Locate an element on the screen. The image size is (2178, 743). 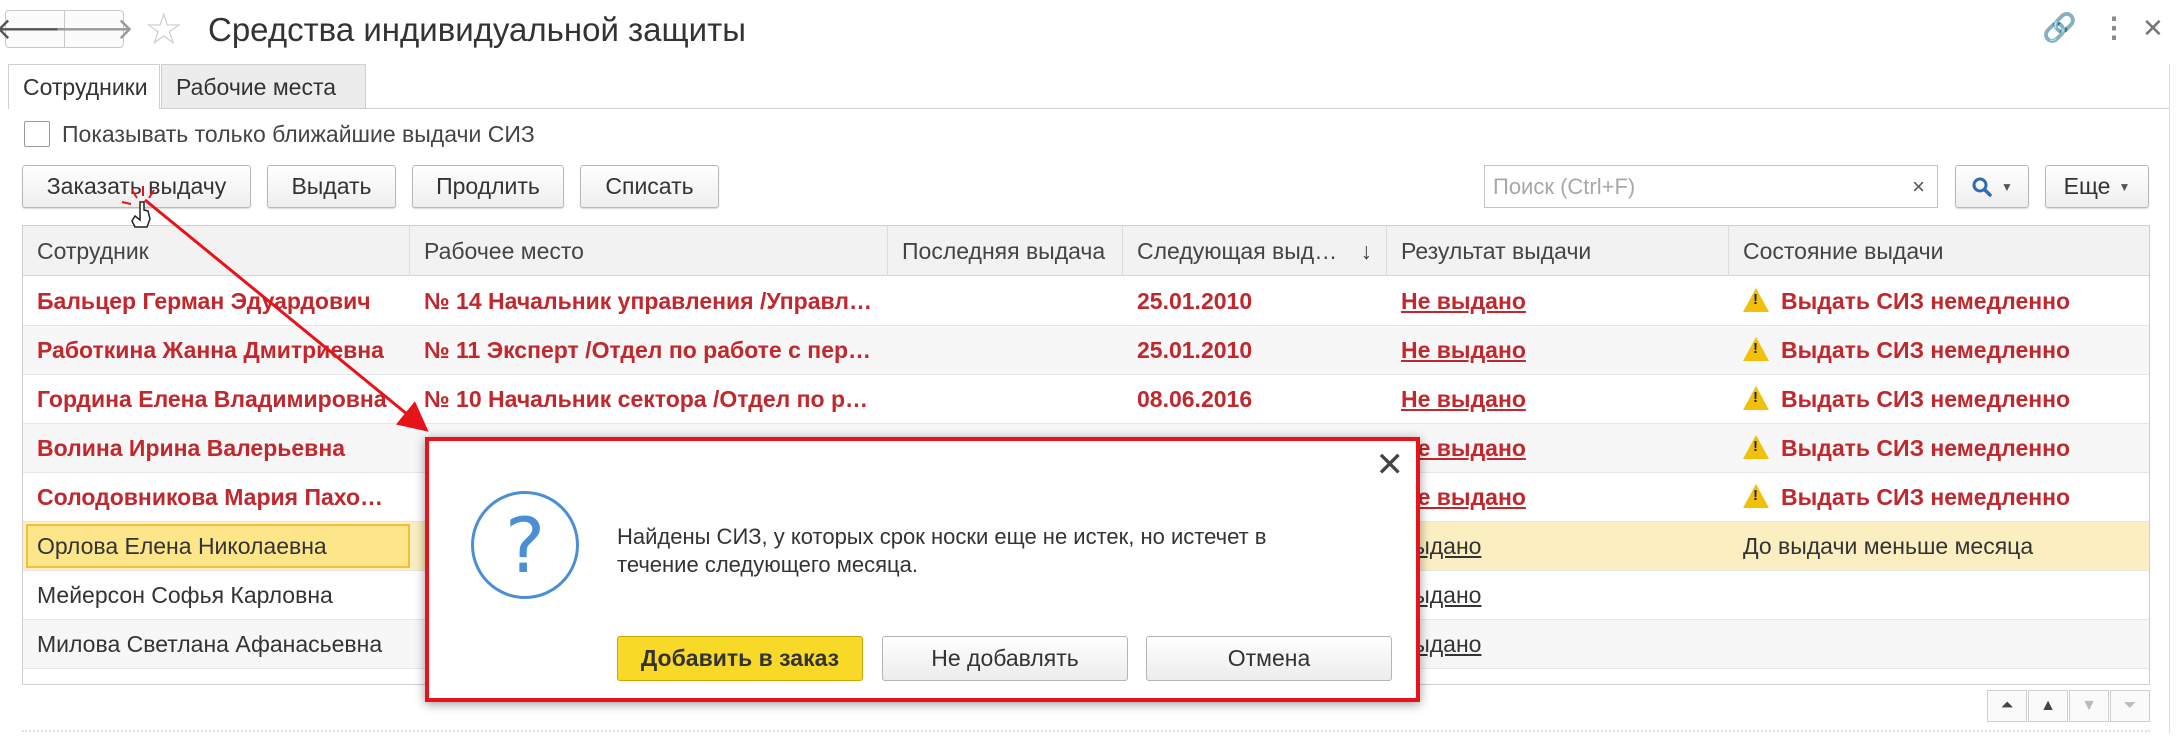
cancel-button: Отмена is located at coordinates (1269, 658).